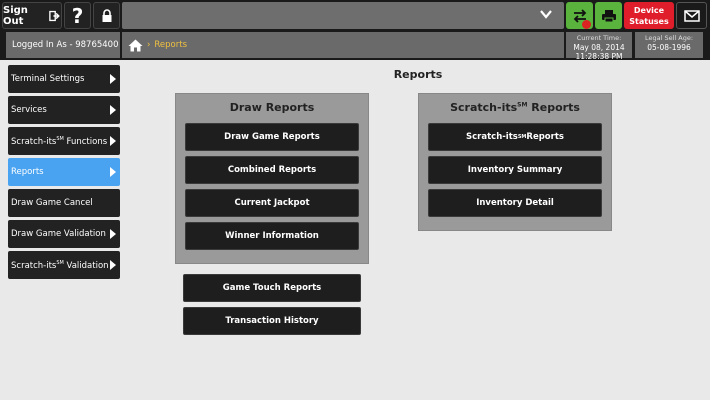  What do you see at coordinates (515, 107) in the screenshot?
I see `scratch-its-reports-title: Scratch-itsSM Reports` at bounding box center [515, 107].